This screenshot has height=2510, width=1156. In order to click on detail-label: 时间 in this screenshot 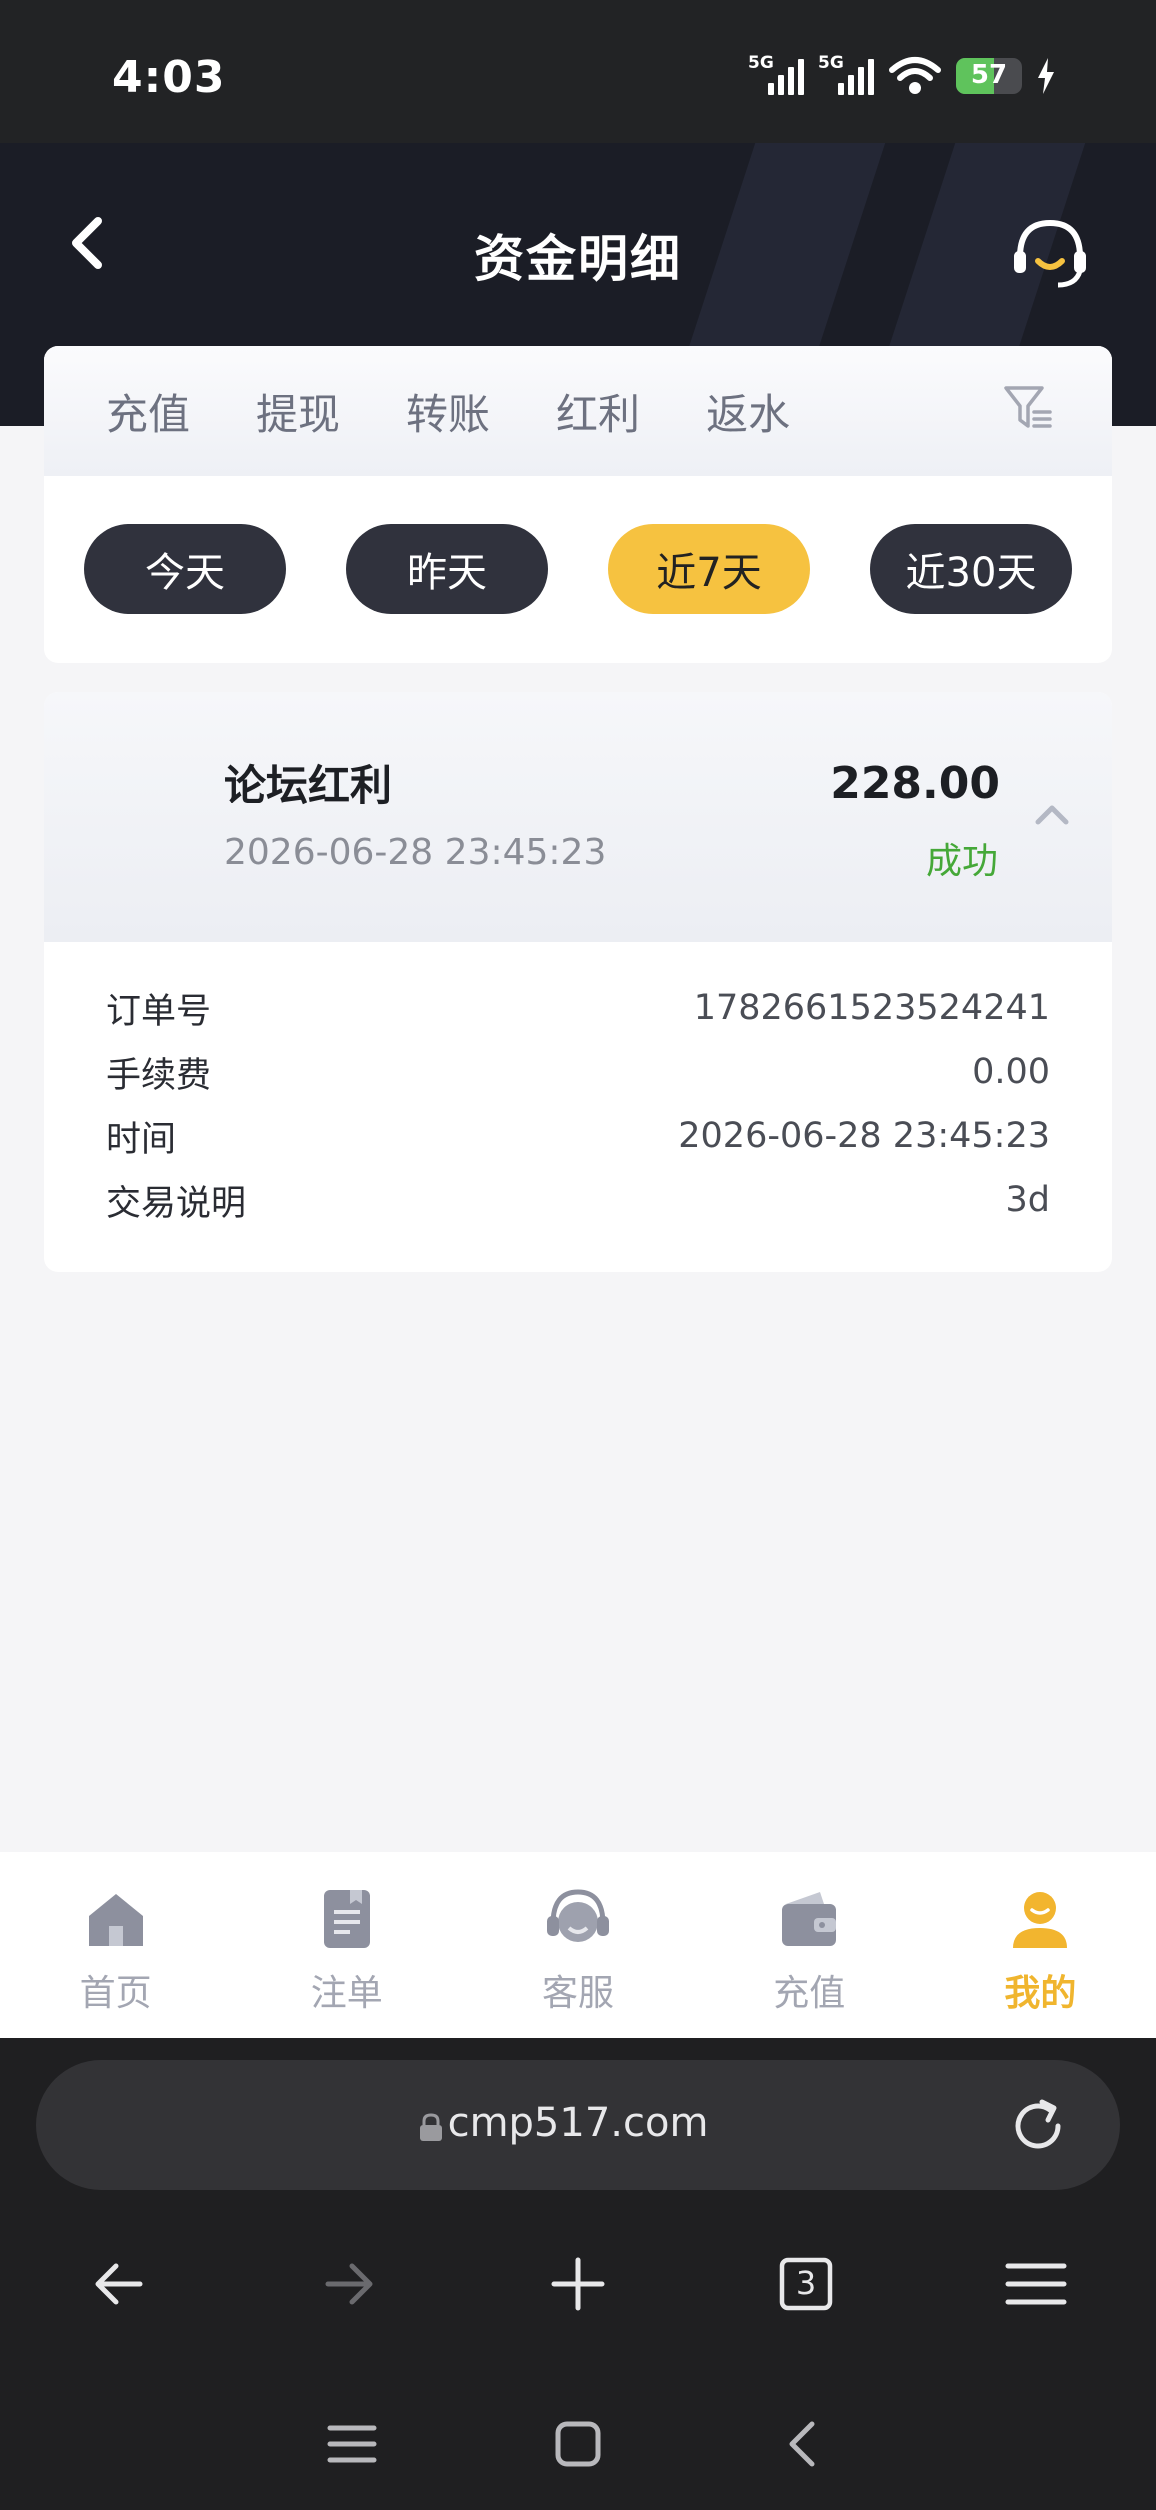, I will do `click(141, 1139)`.